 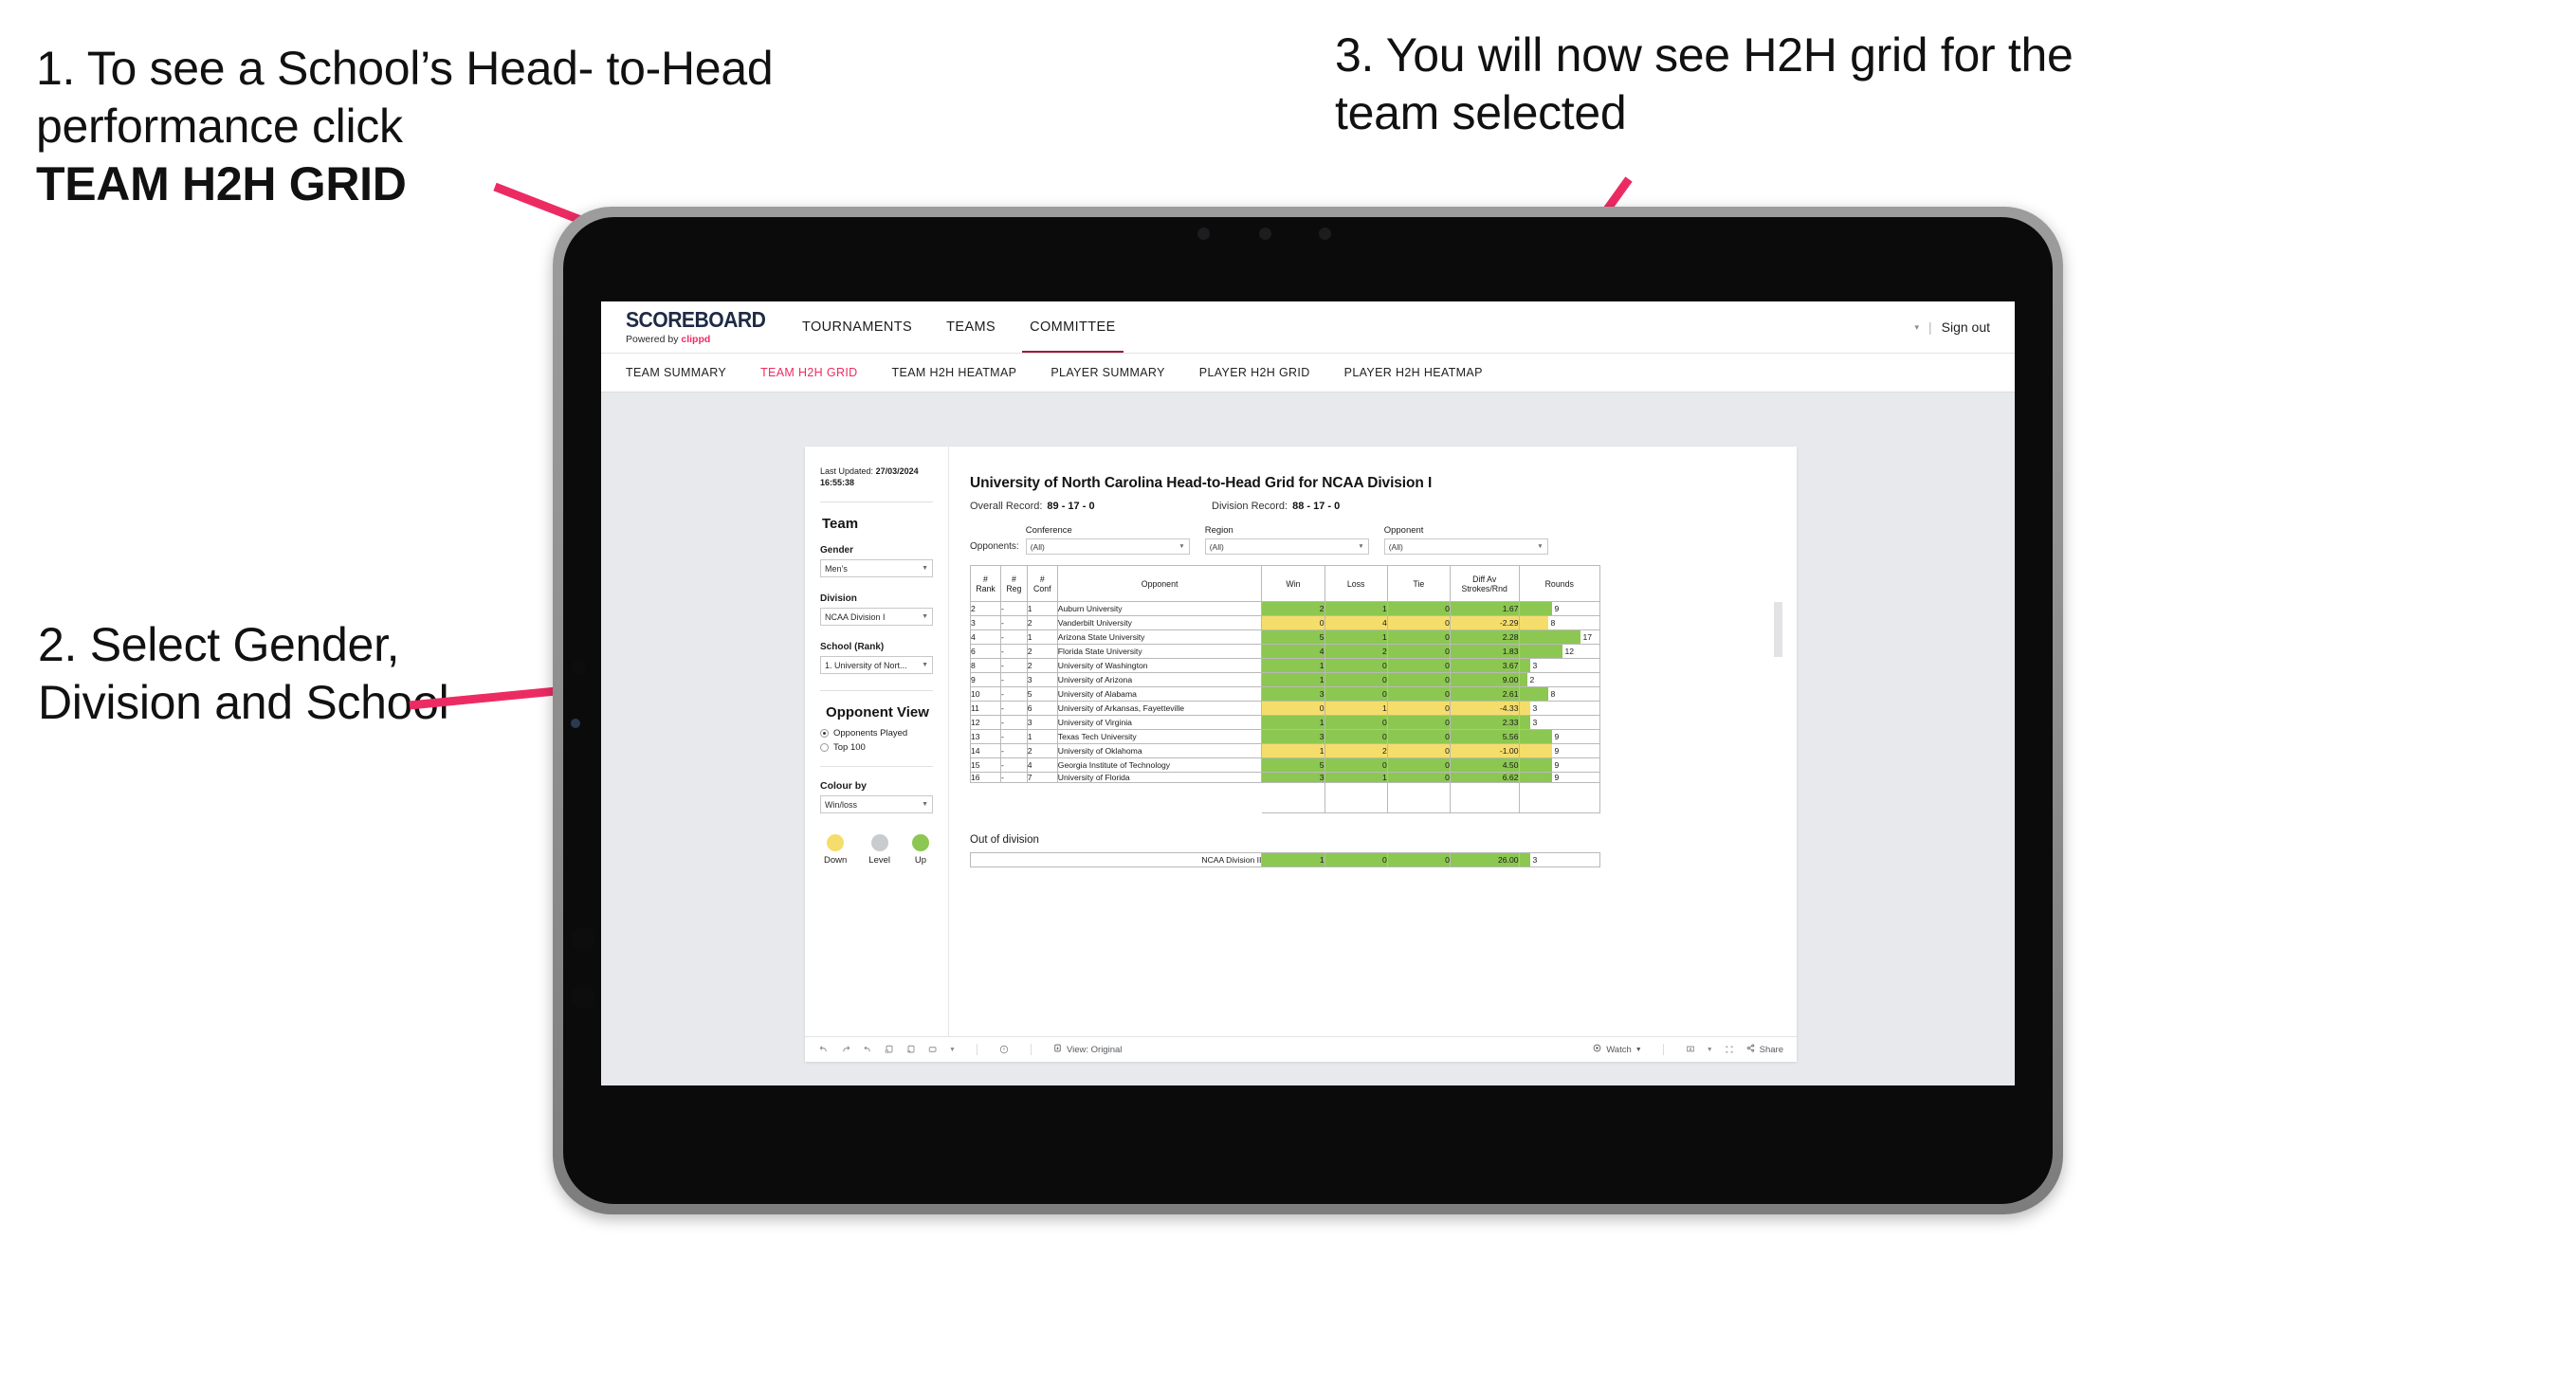 I want to click on cell-loss: 0, so click(x=1356, y=666).